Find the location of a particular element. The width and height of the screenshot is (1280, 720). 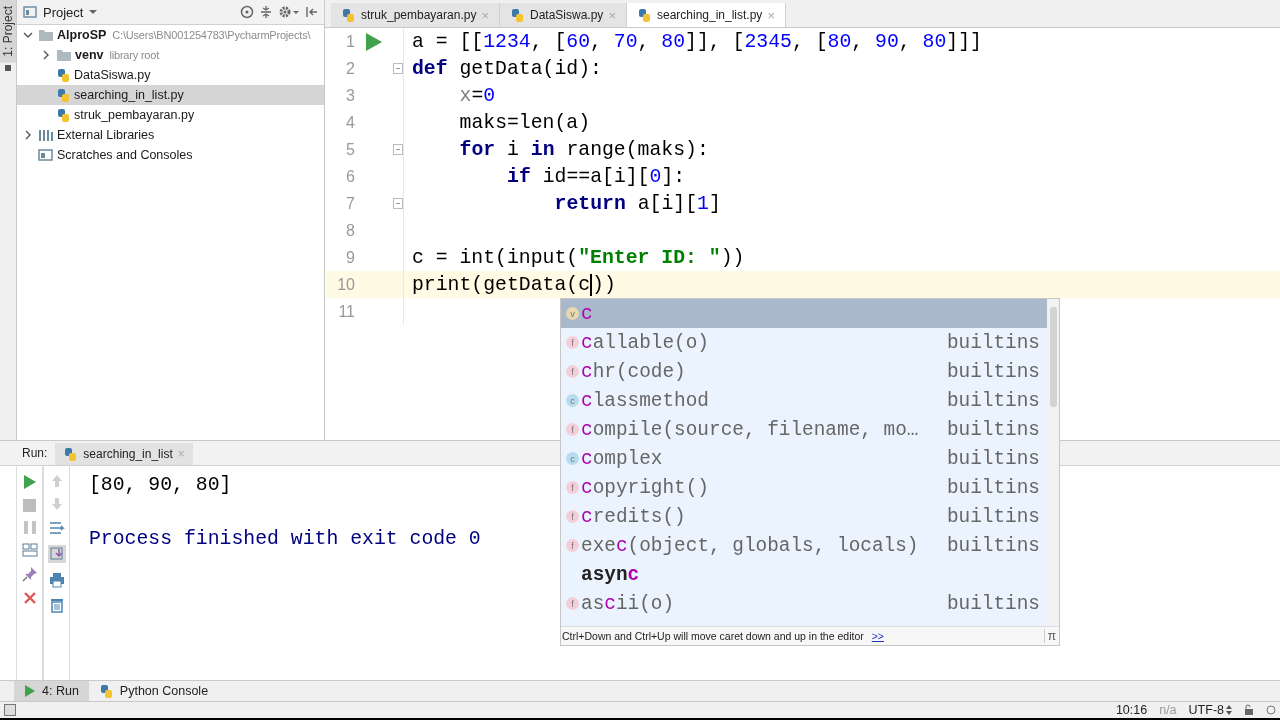

tree-item: venv library root is located at coordinates (170, 55).